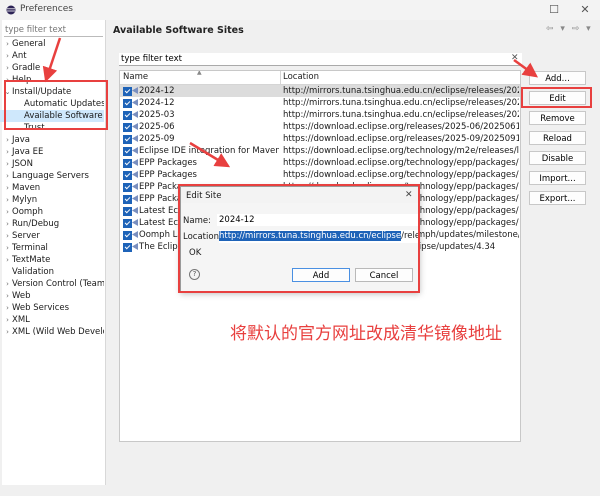 The image size is (600, 496). I want to click on column-header-location: Location, so click(301, 77).